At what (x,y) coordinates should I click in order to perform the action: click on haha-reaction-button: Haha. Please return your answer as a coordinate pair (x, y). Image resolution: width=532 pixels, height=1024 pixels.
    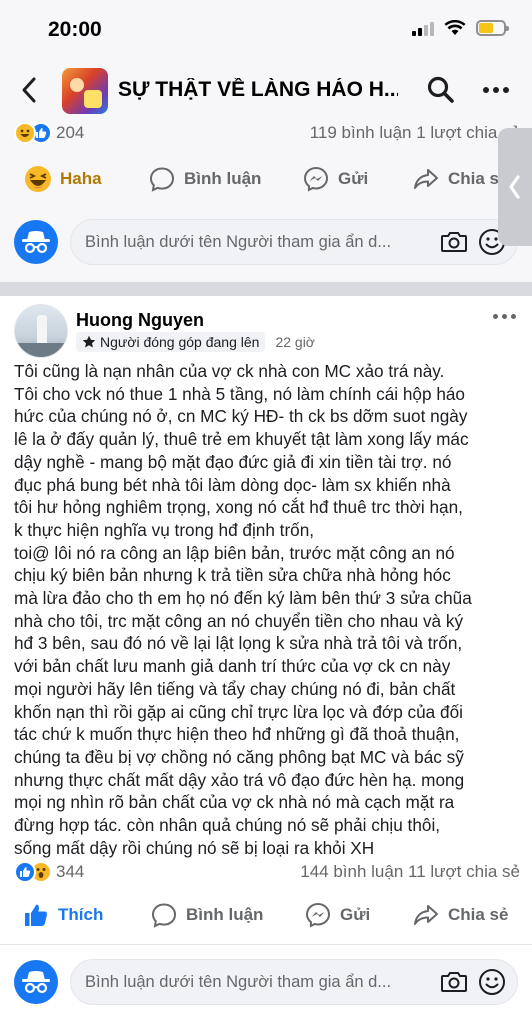
    Looking at the image, I should click on (63, 179).